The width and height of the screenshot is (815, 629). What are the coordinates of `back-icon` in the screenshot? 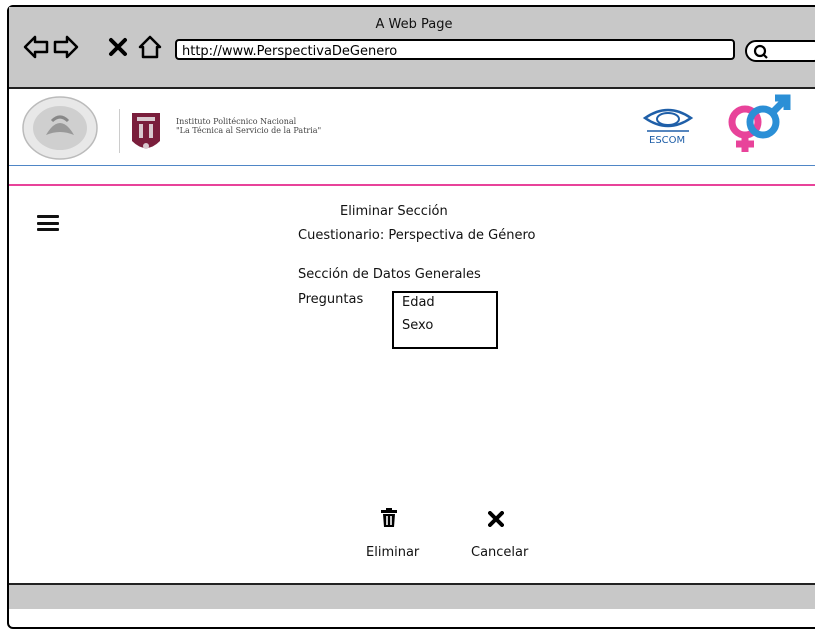 It's located at (36, 47).